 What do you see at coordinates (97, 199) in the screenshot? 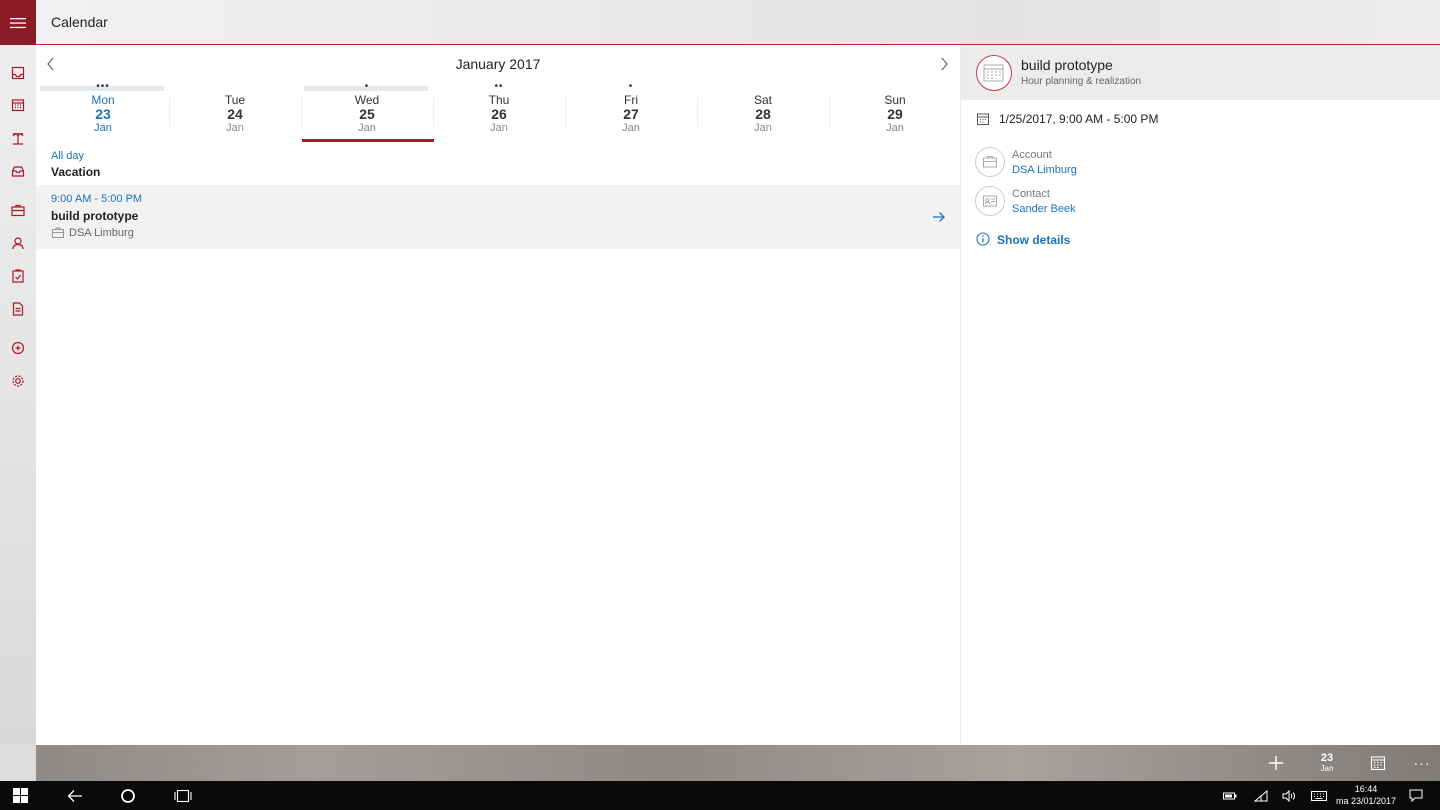
I see `event-time: 9:00 AM - 5:00 PM` at bounding box center [97, 199].